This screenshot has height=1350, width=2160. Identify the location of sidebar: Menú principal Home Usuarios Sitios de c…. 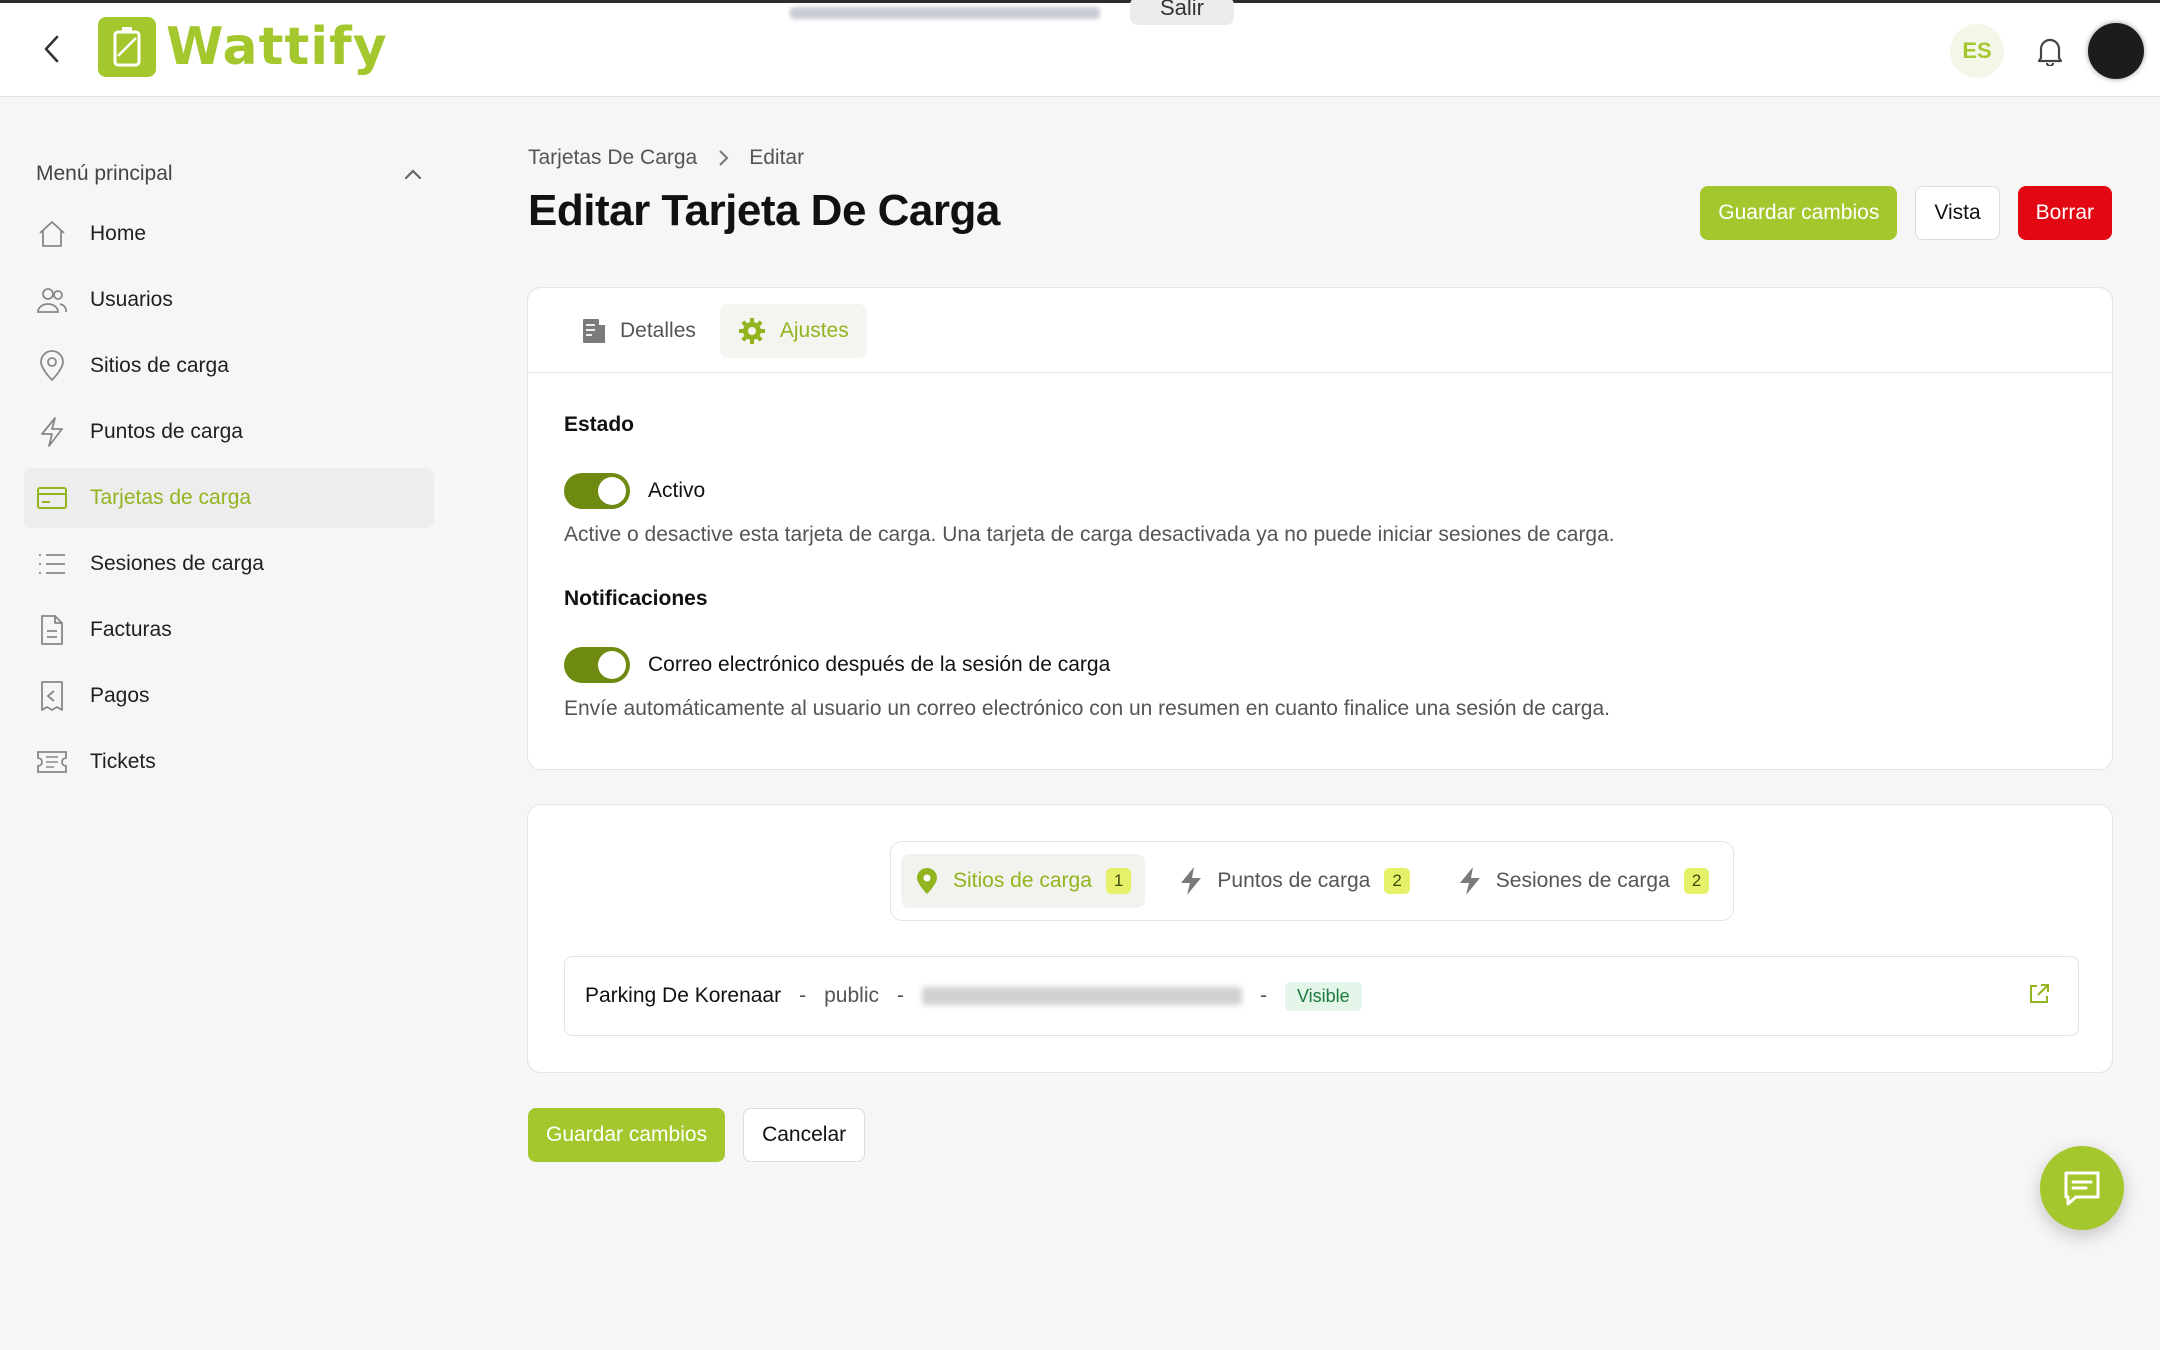
(229, 471).